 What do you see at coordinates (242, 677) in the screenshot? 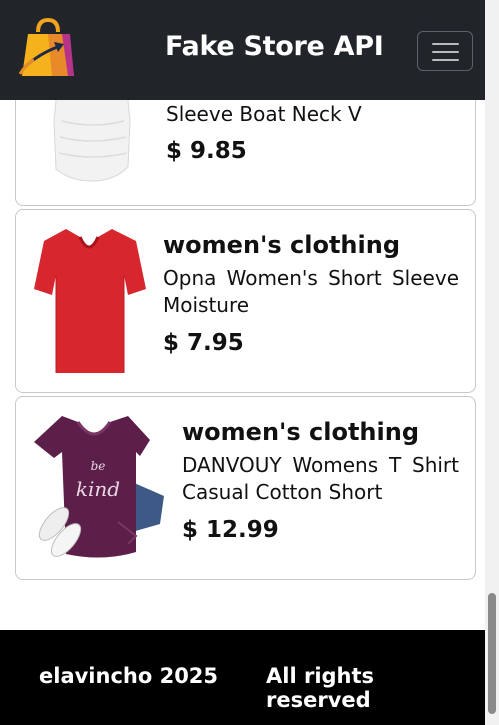
I see `footer: elavincho 2025 All rights reserved` at bounding box center [242, 677].